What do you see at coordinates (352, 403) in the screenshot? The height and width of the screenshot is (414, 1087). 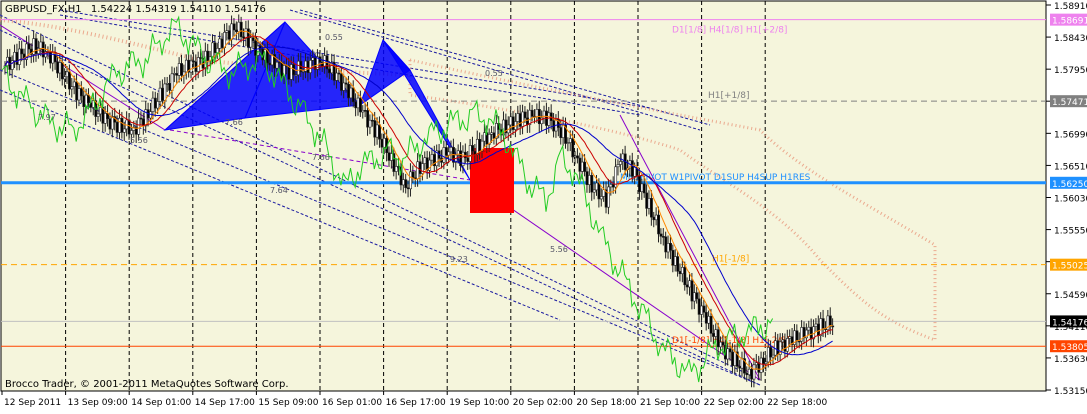 I see `time-tick-label: 16 Sep 01:00` at bounding box center [352, 403].